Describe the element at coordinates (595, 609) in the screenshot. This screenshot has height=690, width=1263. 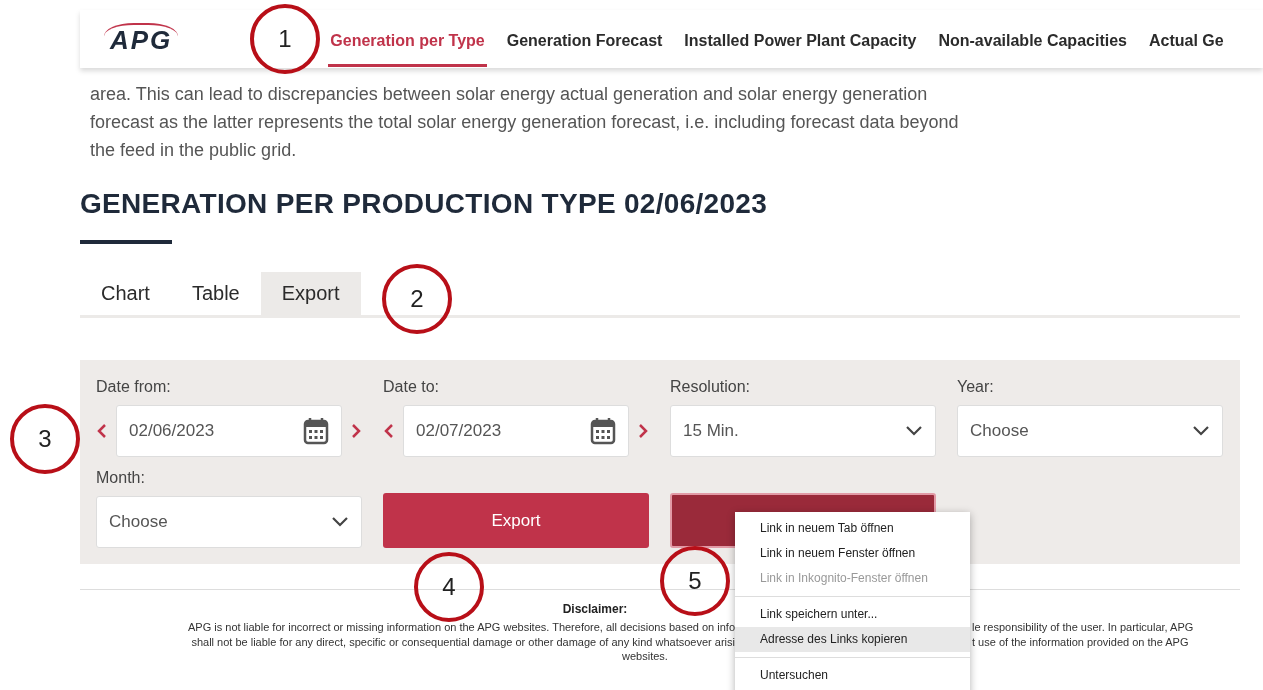
I see `disclaimer-title: Disclaimer:` at that location.